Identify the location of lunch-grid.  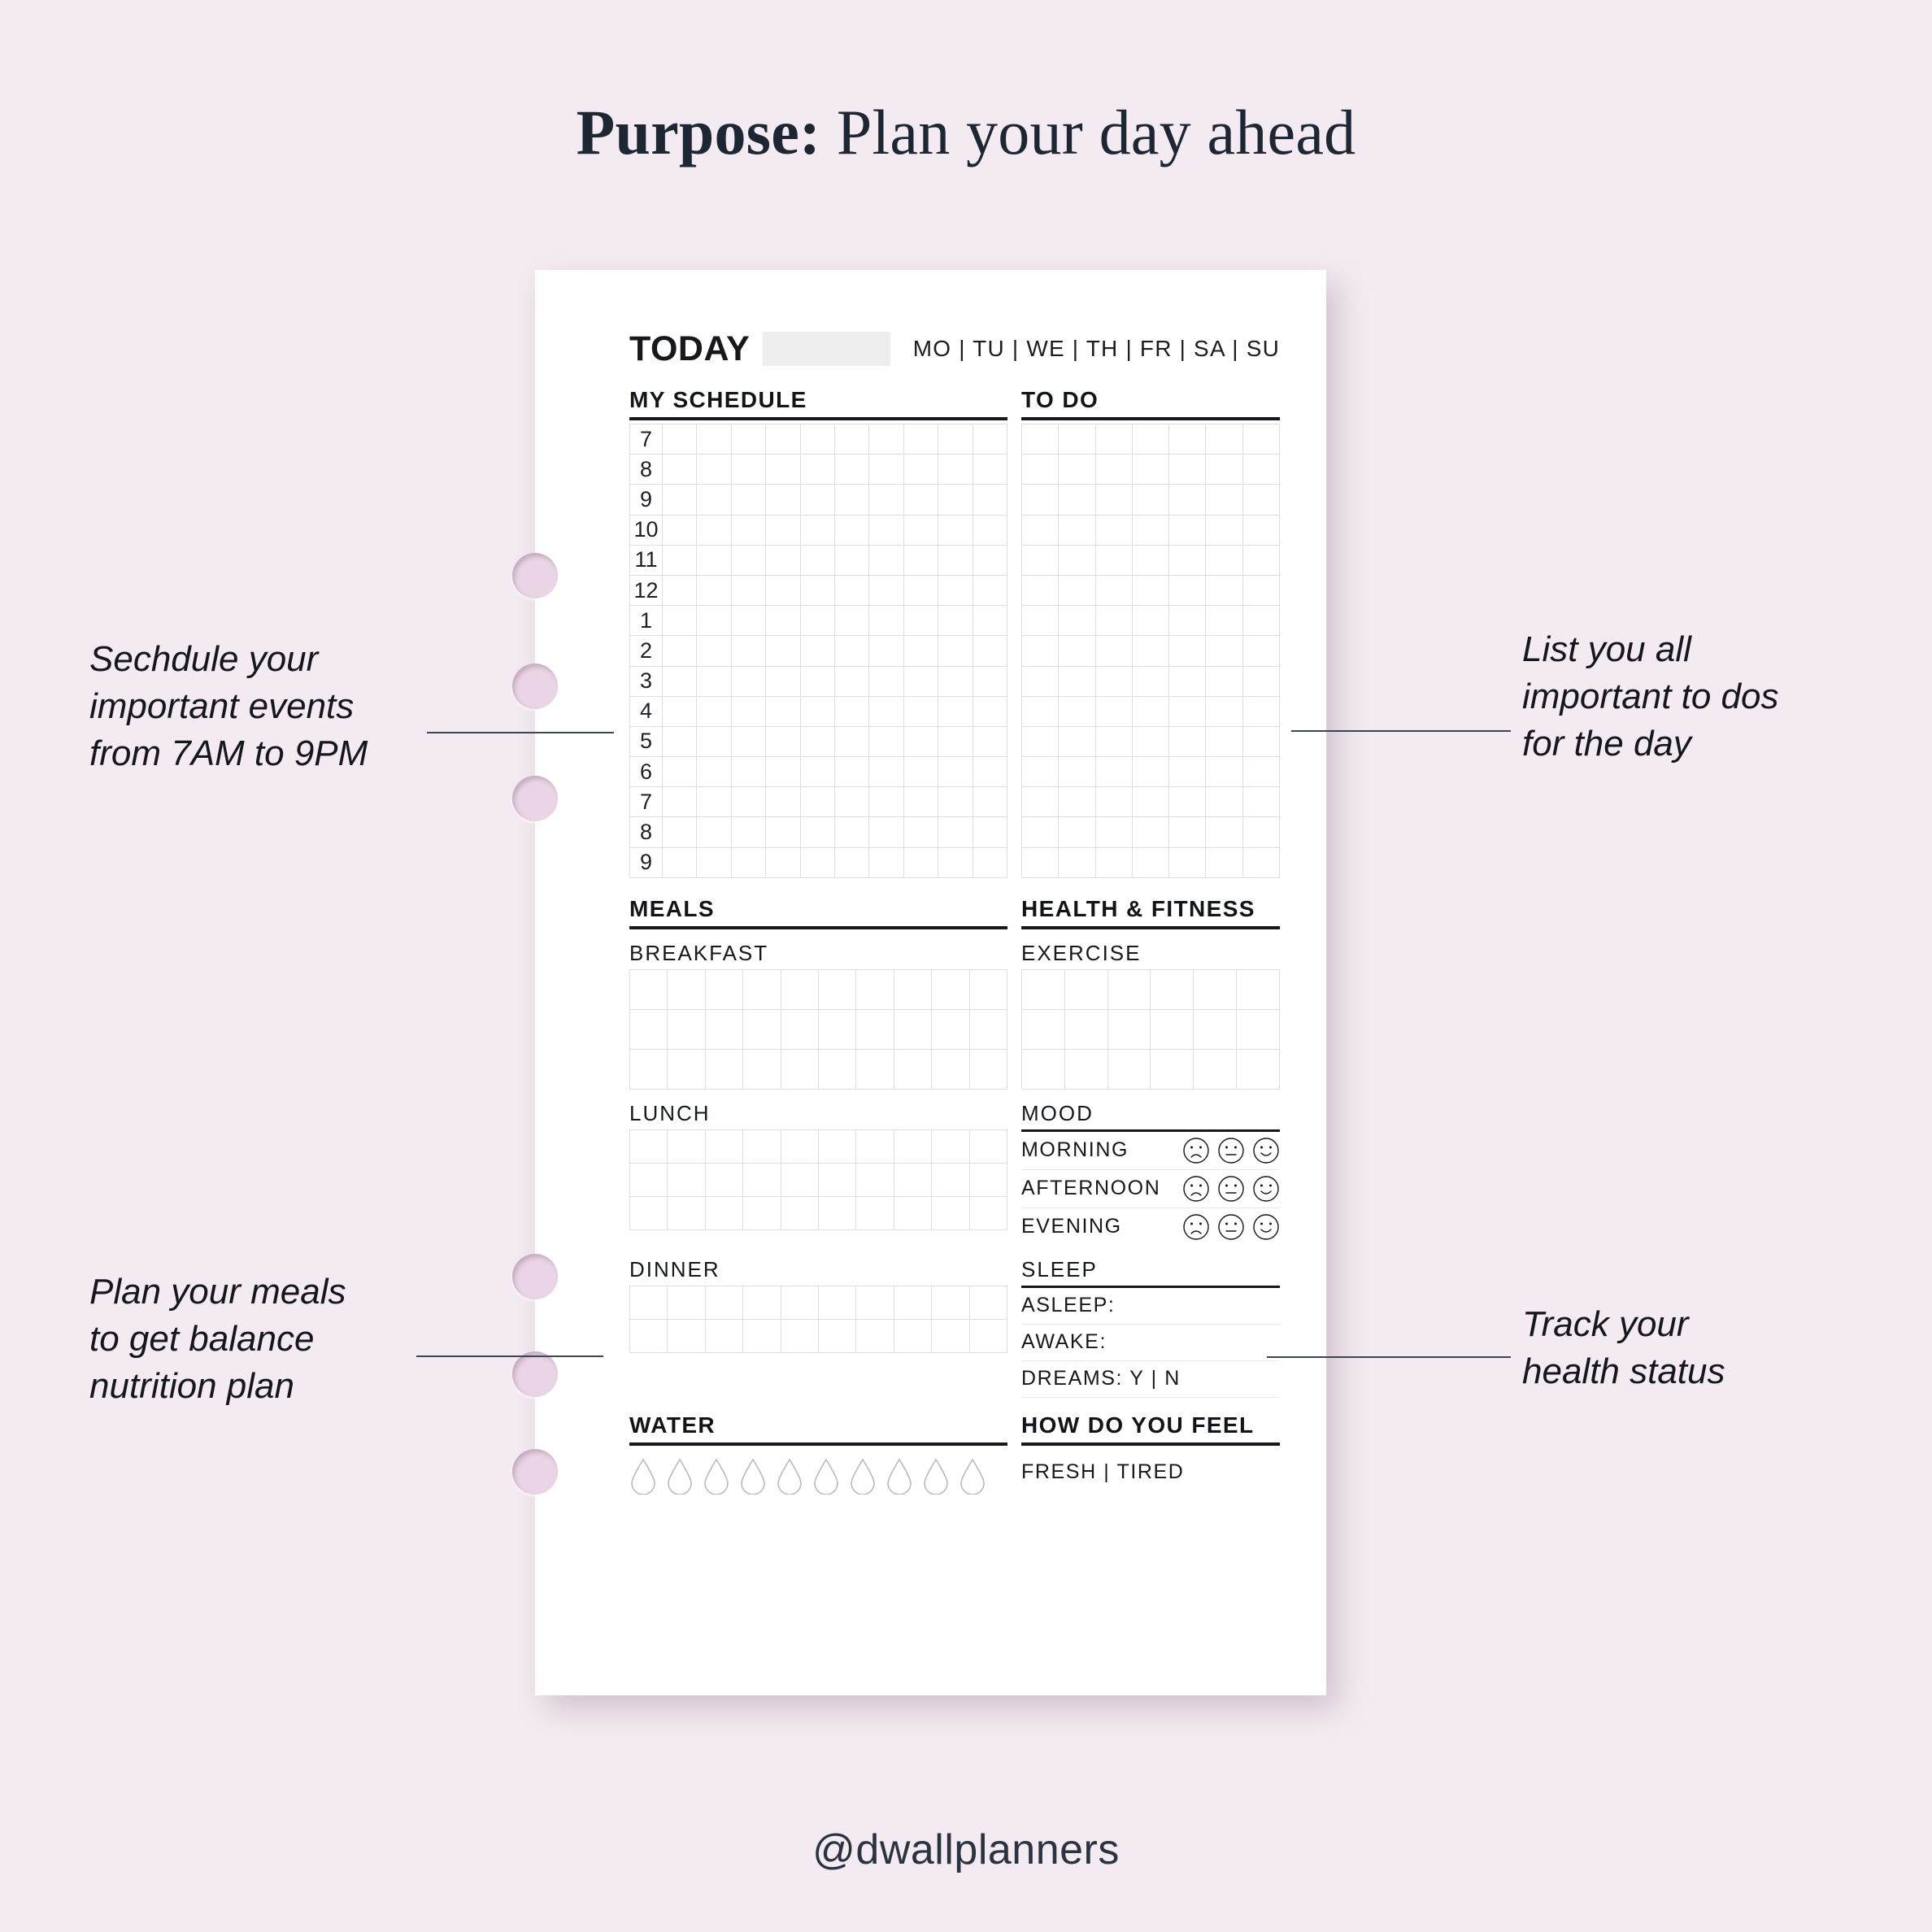
(818, 1180).